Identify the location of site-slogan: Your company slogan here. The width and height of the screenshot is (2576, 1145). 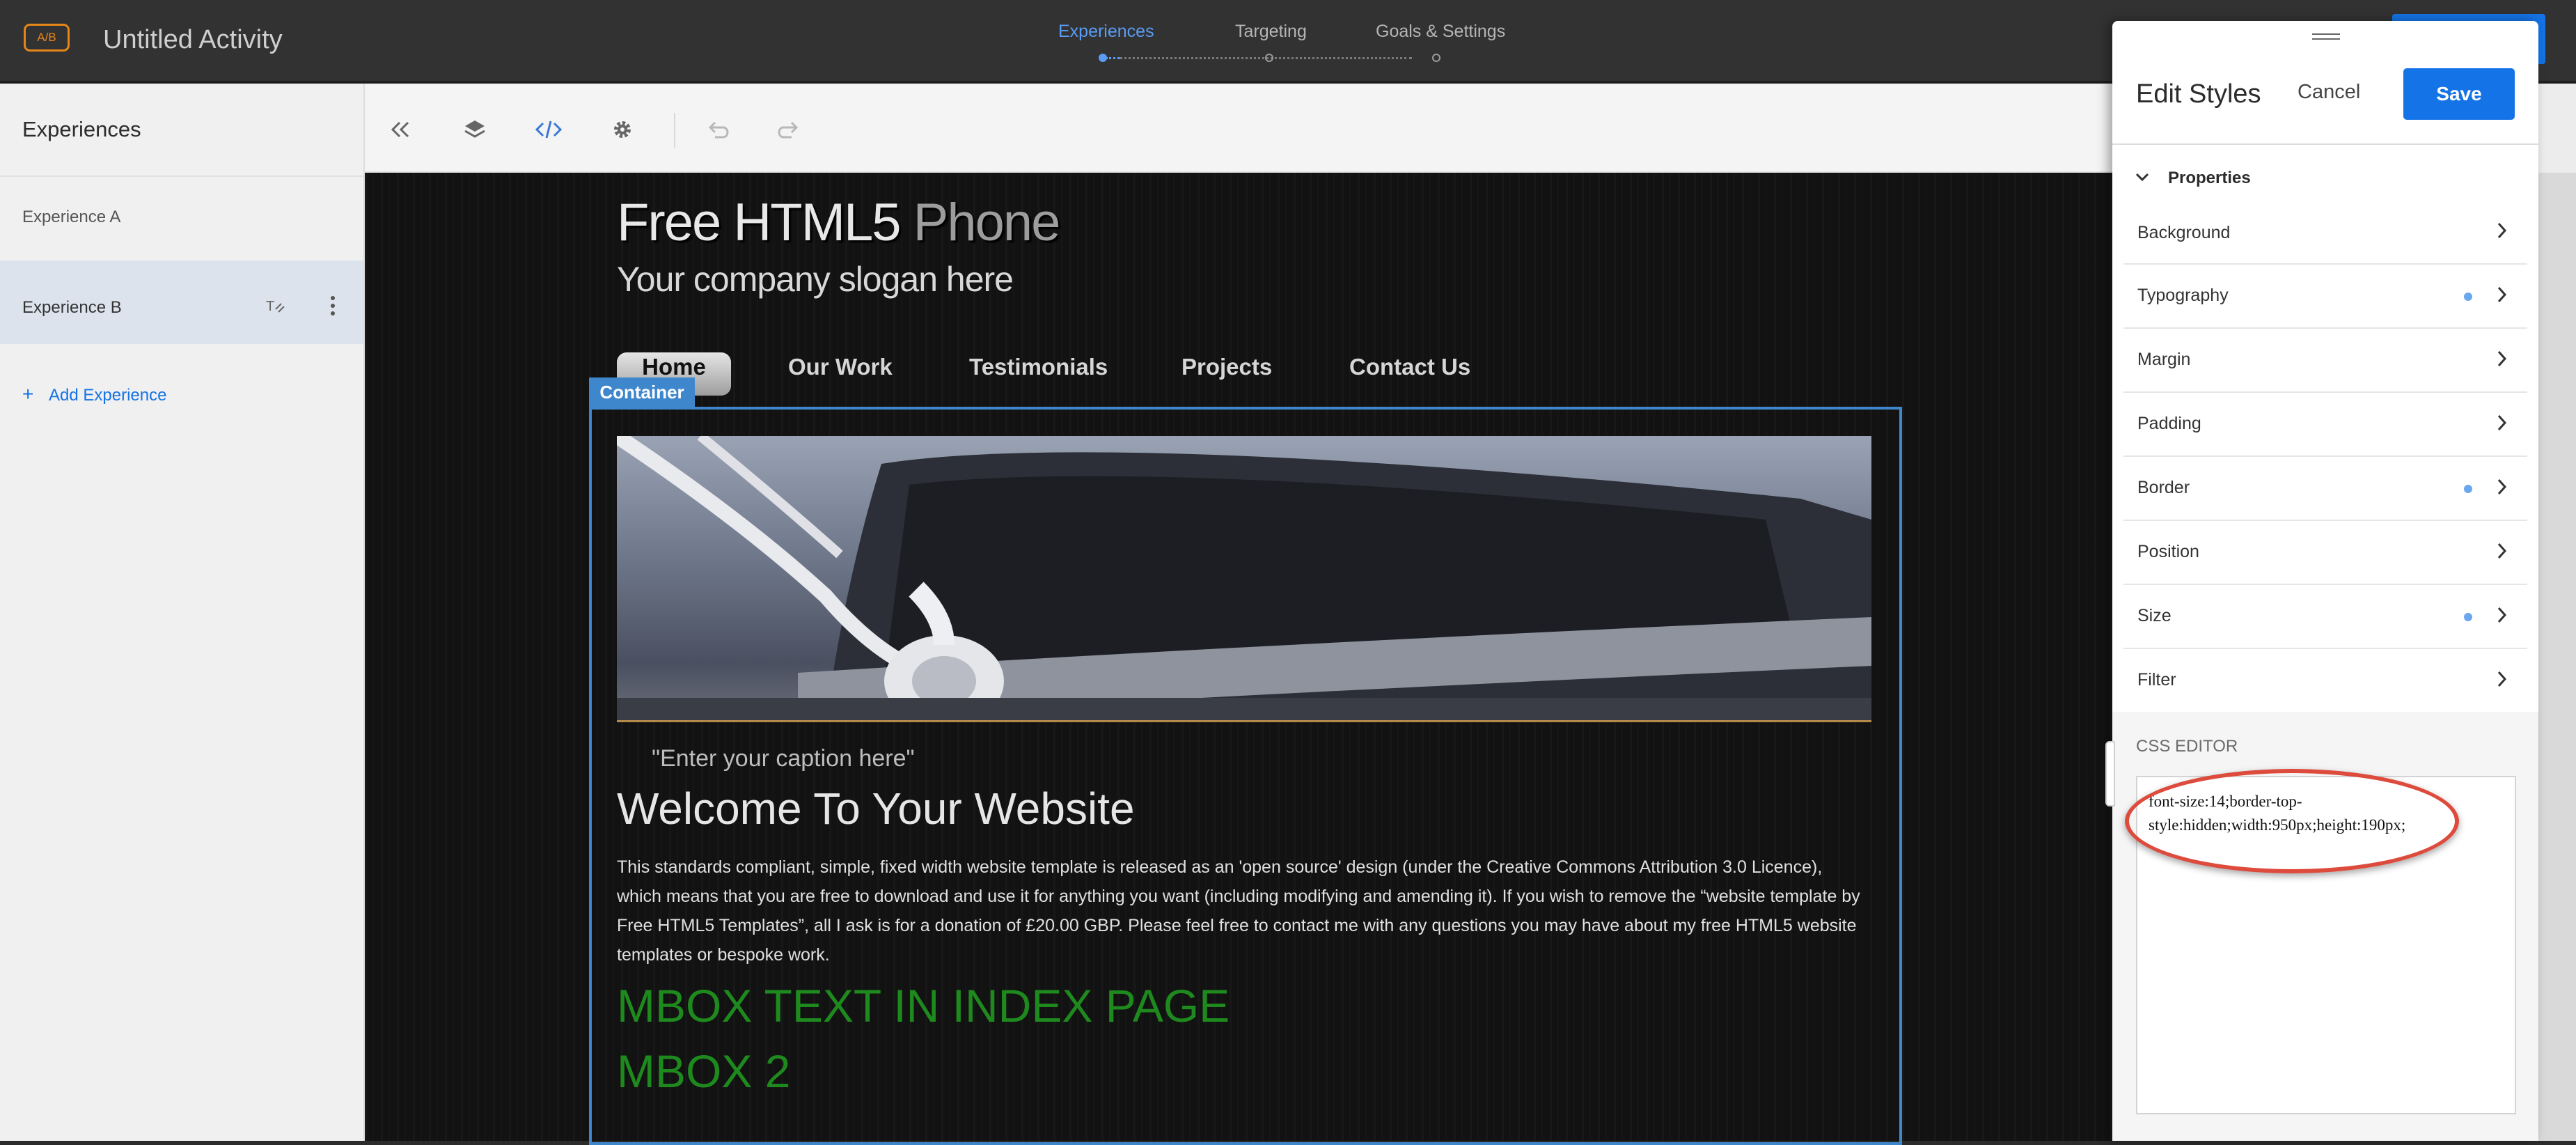
(815, 279).